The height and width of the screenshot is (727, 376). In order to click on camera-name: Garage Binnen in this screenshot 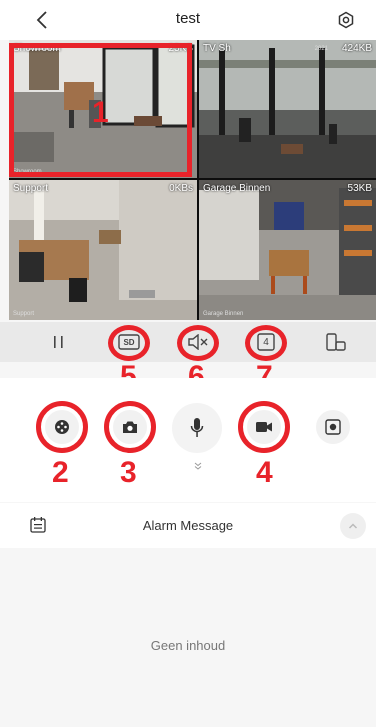, I will do `click(237, 188)`.